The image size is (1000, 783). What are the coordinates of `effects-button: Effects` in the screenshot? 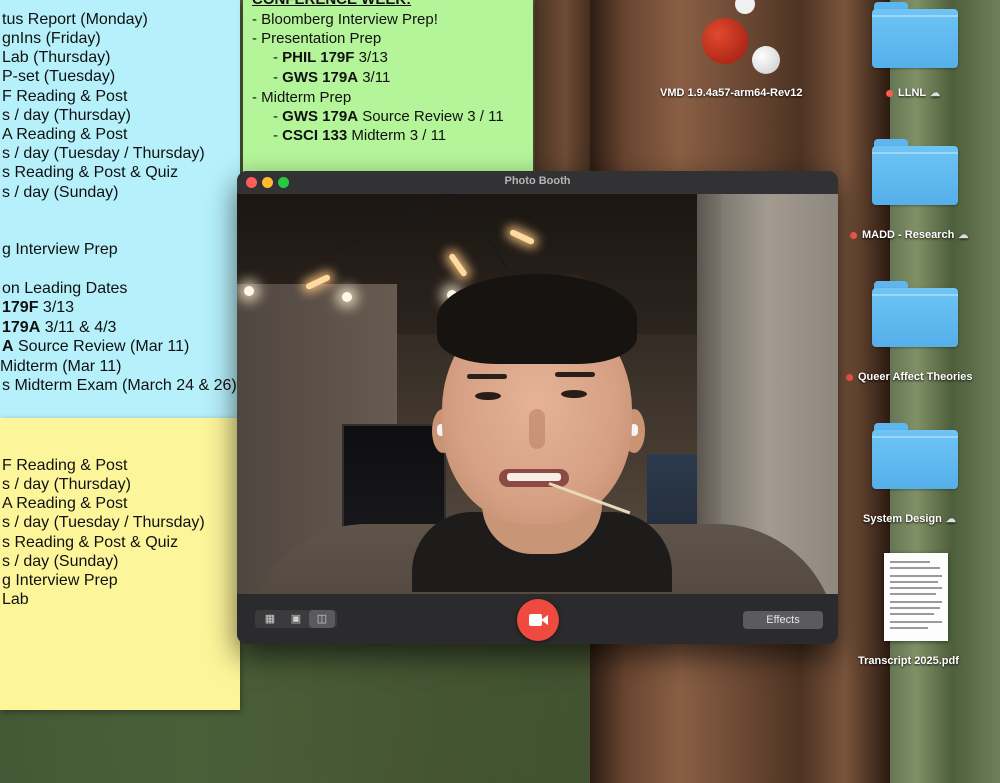 It's located at (783, 620).